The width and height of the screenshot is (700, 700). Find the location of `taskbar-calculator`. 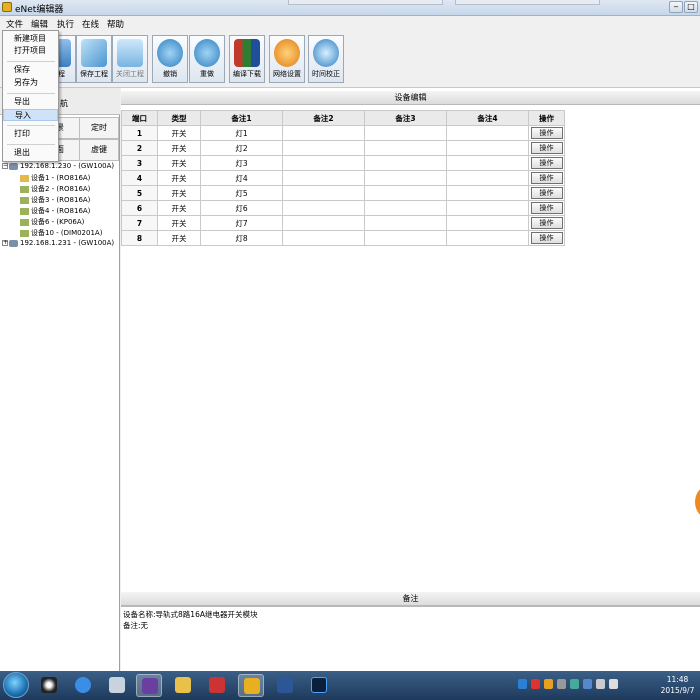

taskbar-calculator is located at coordinates (117, 685).